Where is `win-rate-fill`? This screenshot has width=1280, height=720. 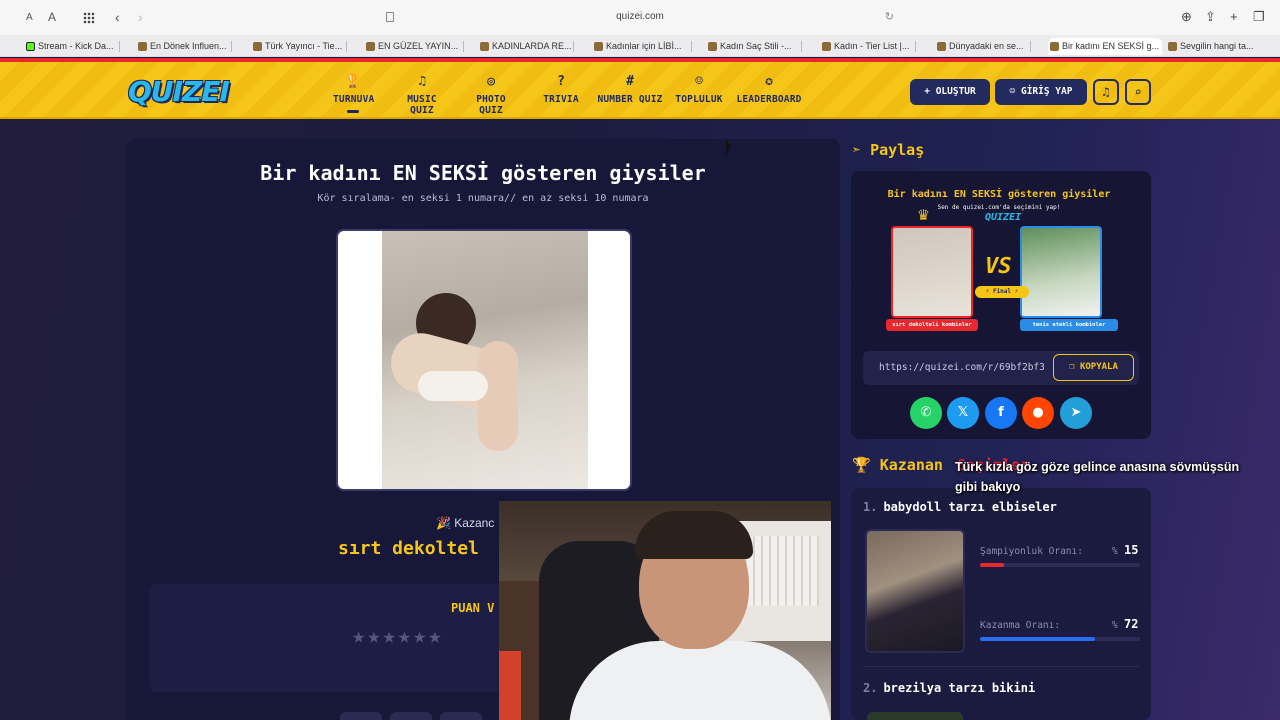
win-rate-fill is located at coordinates (1038, 639).